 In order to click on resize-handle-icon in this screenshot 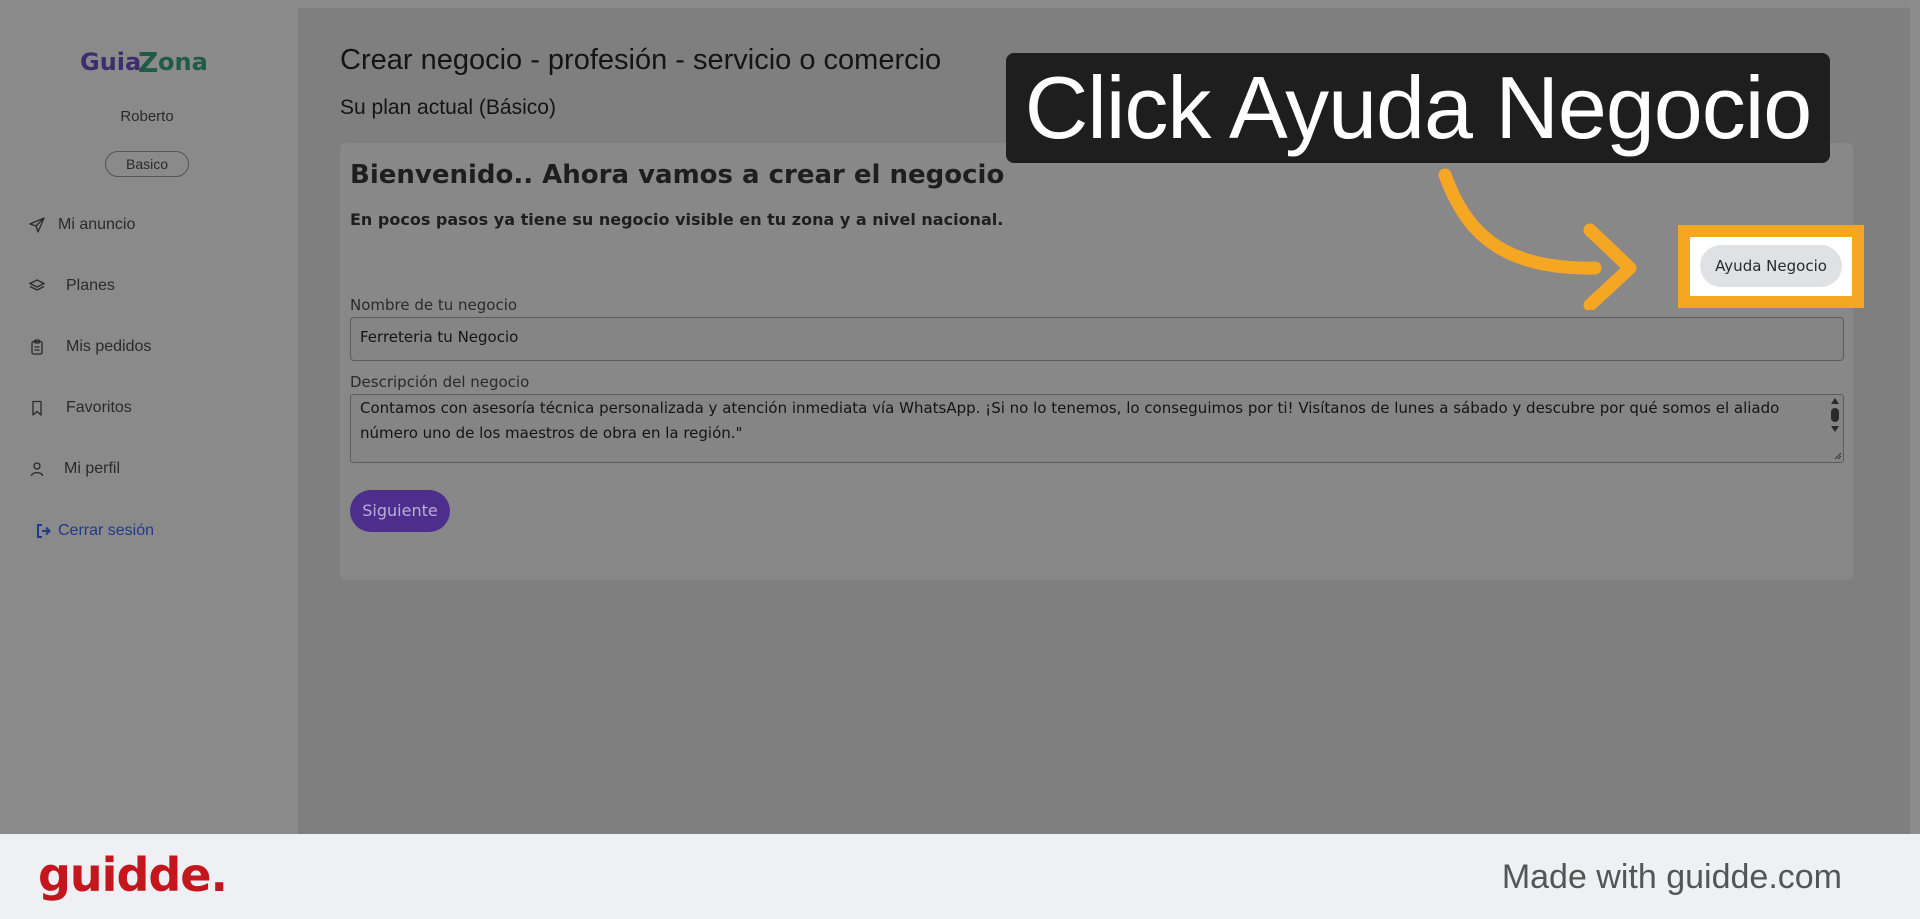, I will do `click(1837, 455)`.